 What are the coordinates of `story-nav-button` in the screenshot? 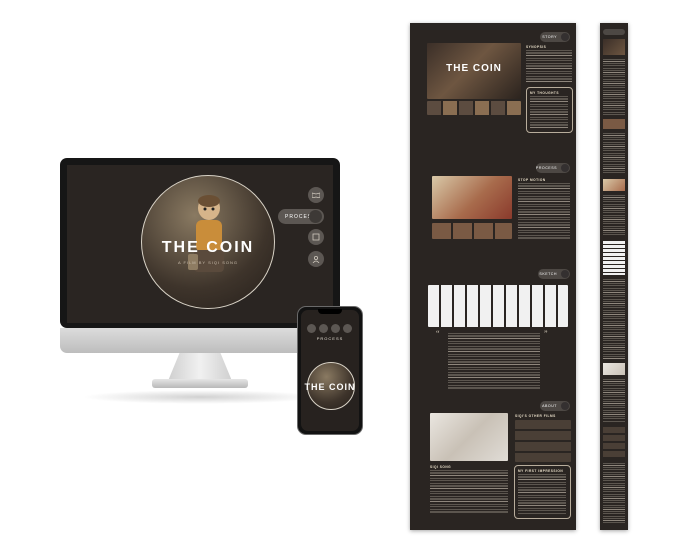 It's located at (316, 195).